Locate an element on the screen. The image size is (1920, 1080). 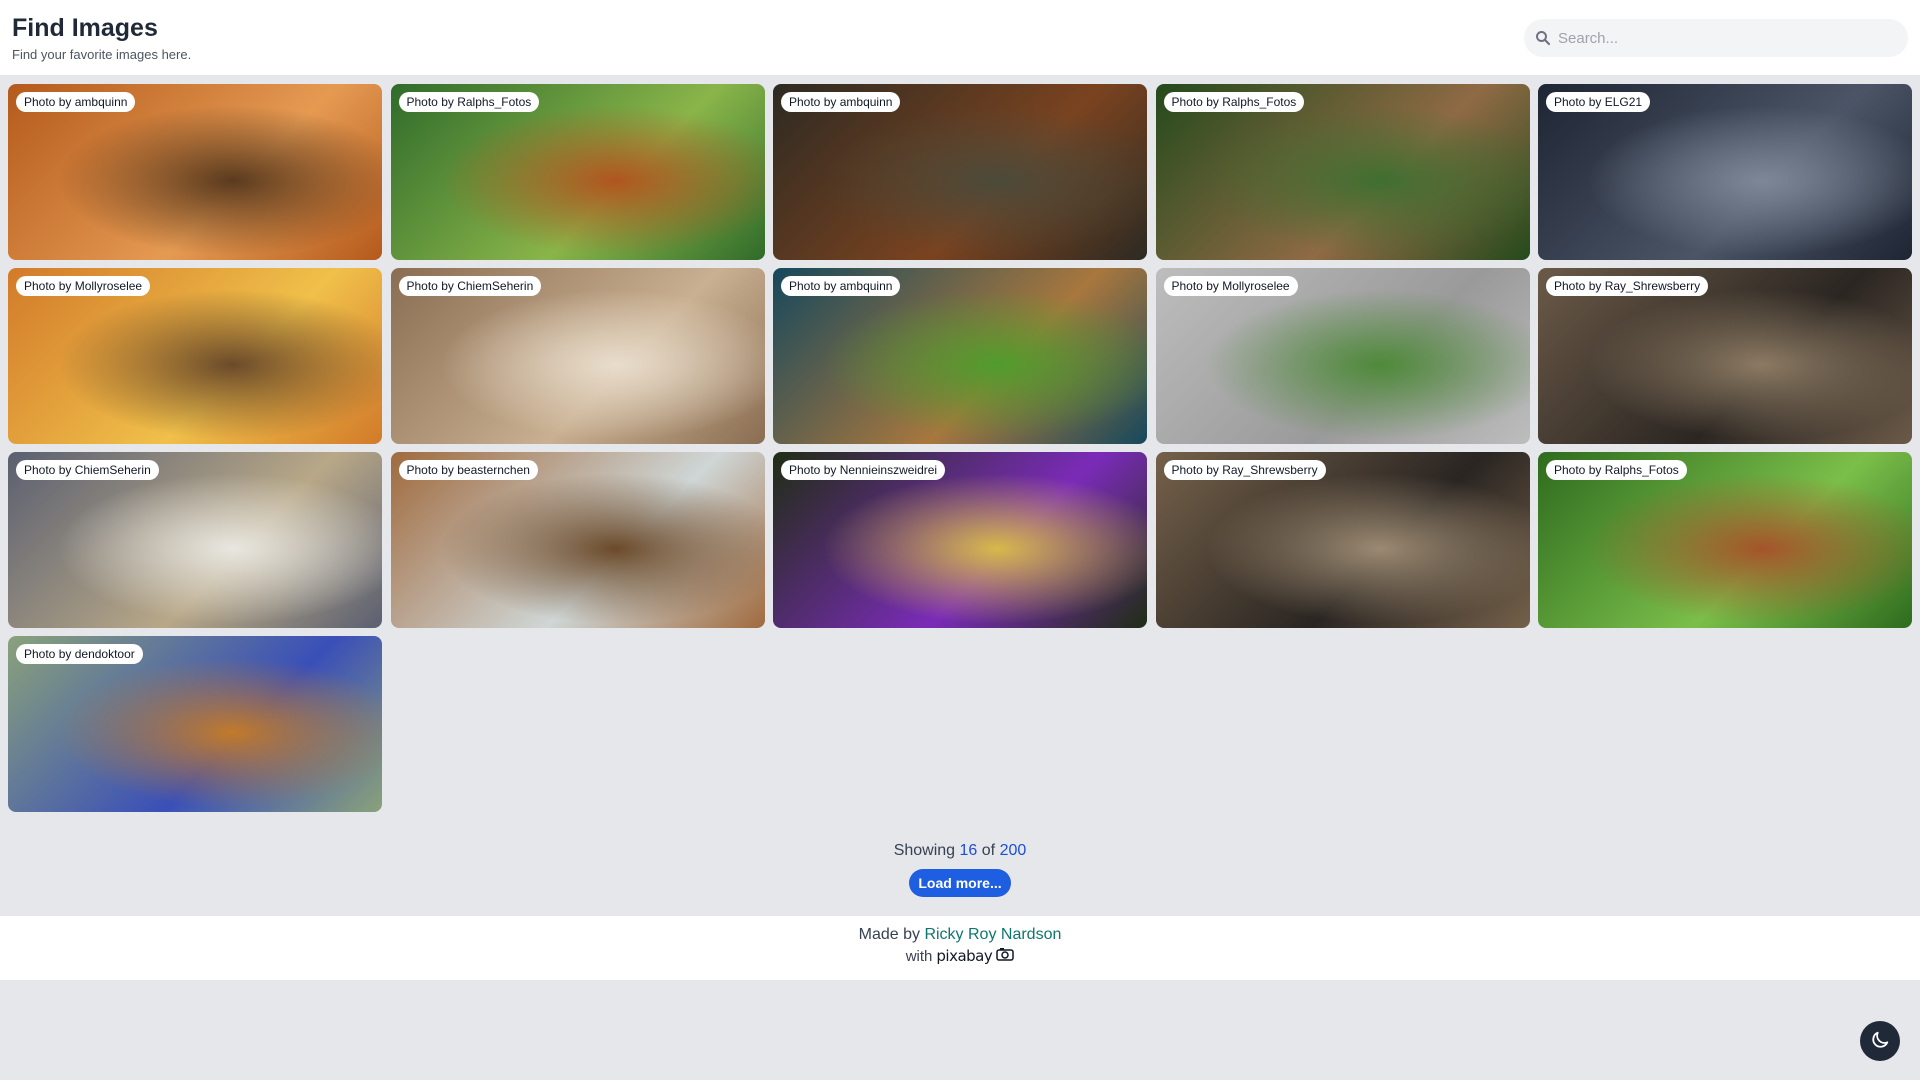
camera-icon is located at coordinates (1005, 956).